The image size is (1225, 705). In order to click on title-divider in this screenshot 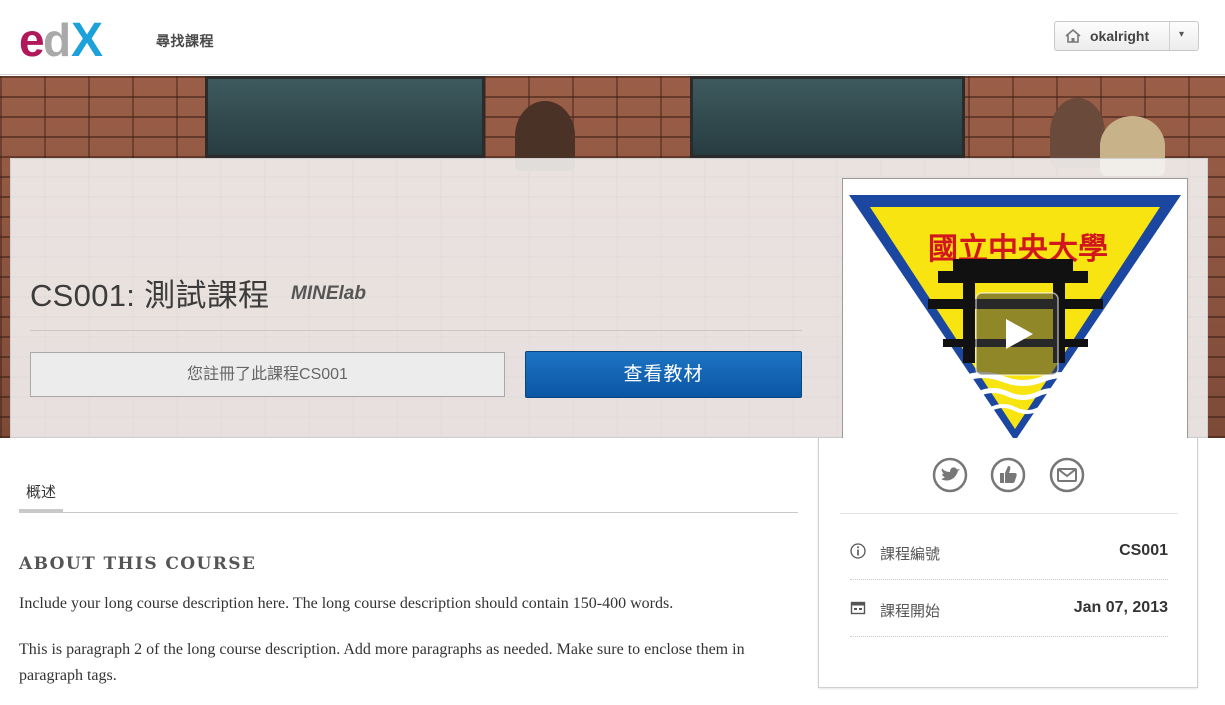, I will do `click(416, 330)`.